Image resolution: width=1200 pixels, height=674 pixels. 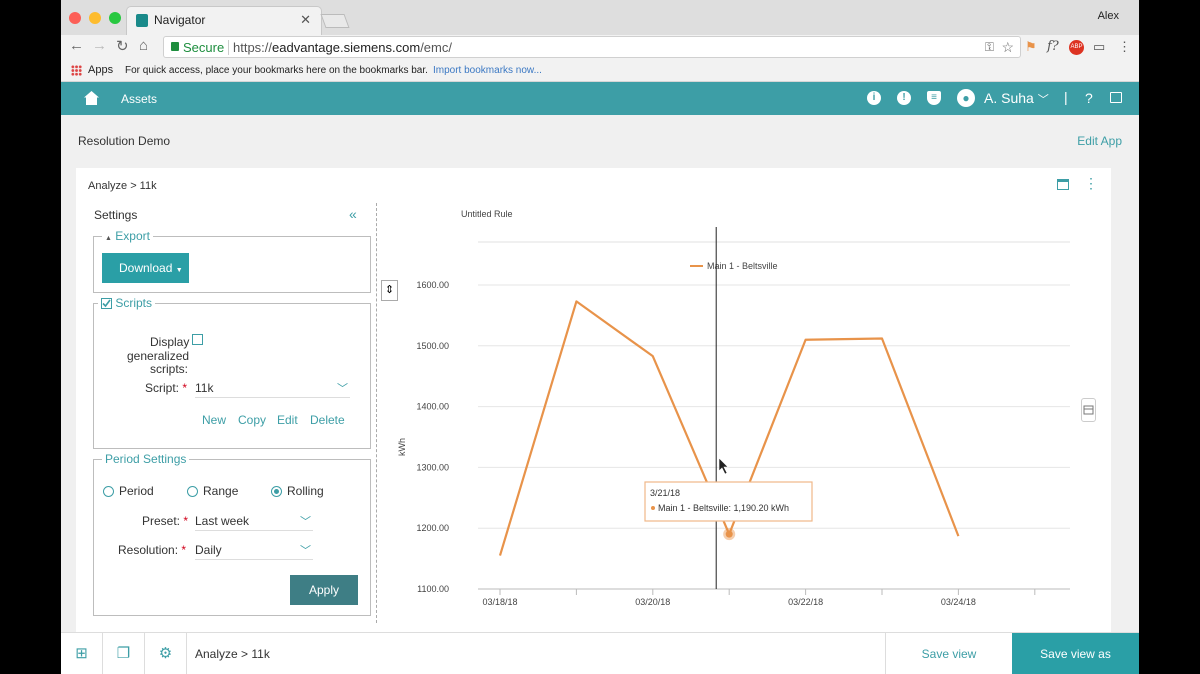 I want to click on avatar-icon: ●, so click(x=966, y=98).